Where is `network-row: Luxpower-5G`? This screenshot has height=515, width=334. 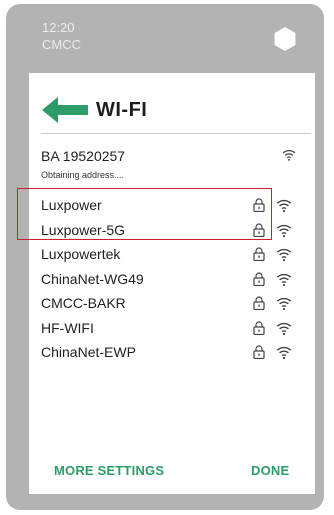 network-row: Luxpower-5G is located at coordinates (172, 231).